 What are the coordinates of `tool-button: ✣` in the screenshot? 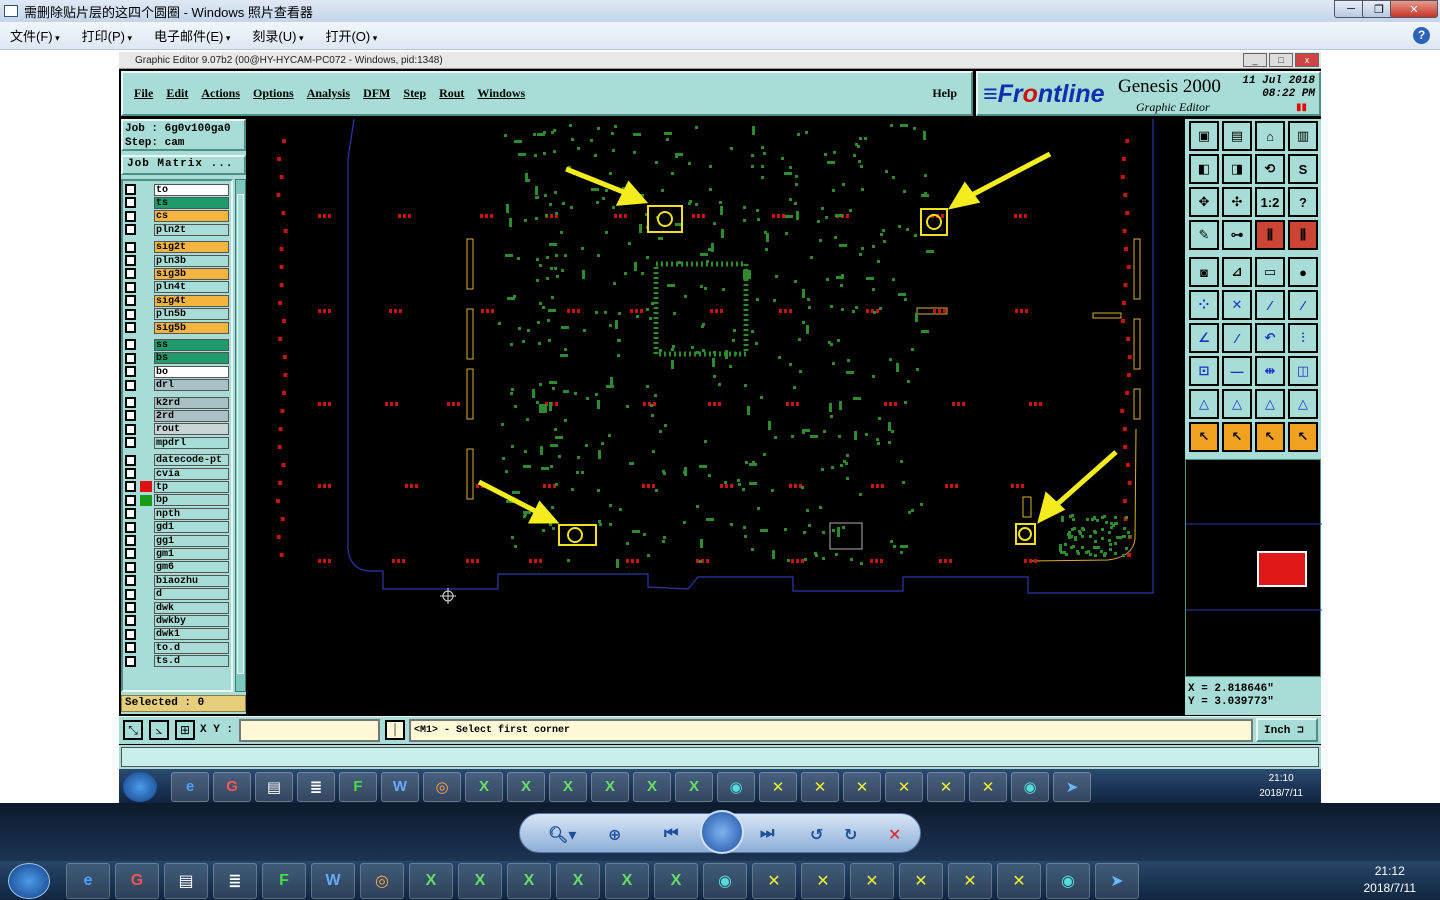 It's located at (1237, 202).